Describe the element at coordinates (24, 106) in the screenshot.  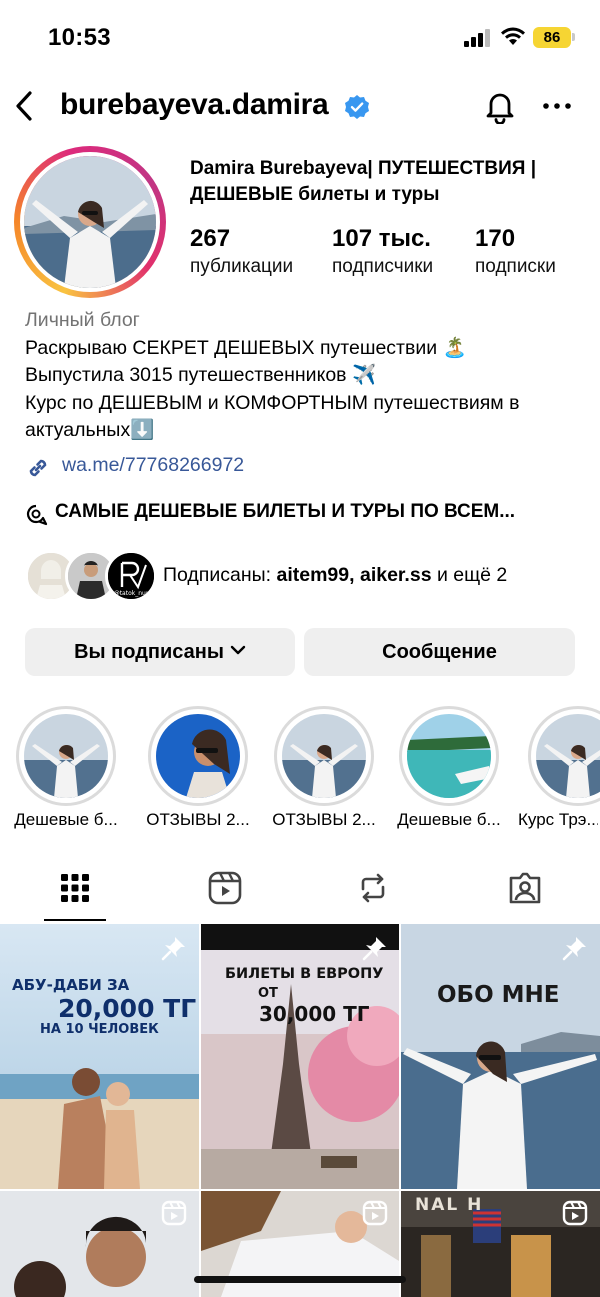
I see `back-arrow-icon` at that location.